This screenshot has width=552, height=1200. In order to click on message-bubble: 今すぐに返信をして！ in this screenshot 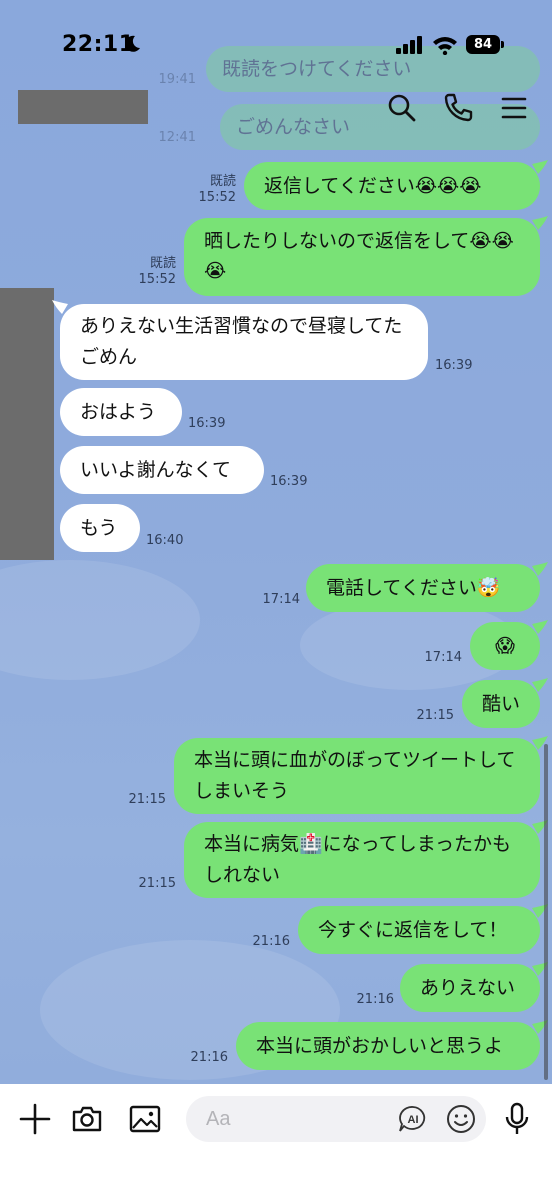, I will do `click(419, 930)`.